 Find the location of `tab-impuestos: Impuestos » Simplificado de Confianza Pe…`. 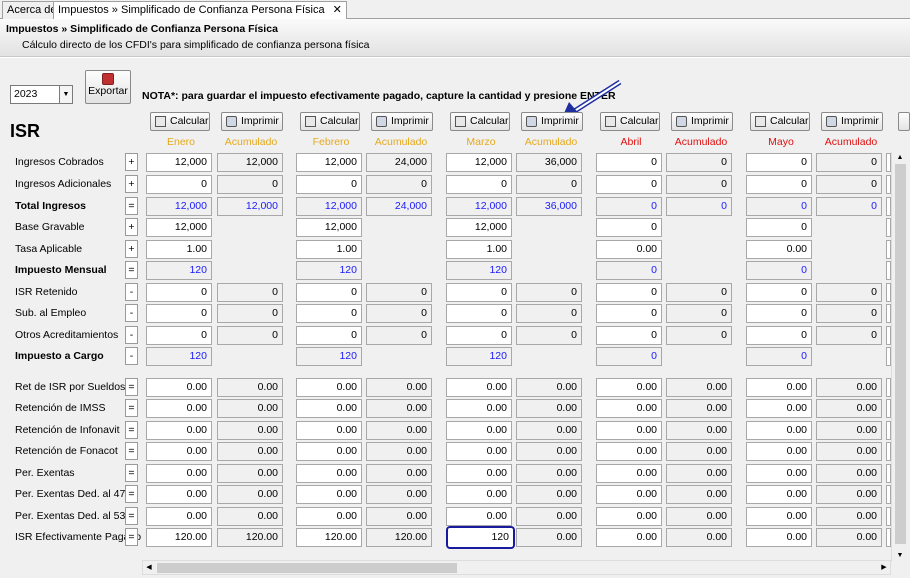

tab-impuestos: Impuestos » Simplificado de Confianza Pe… is located at coordinates (200, 10).